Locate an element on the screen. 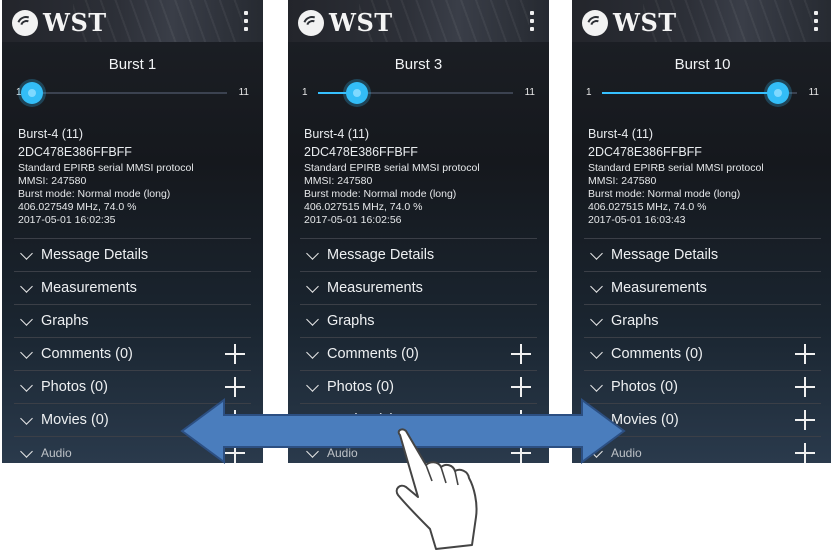  section-label: Audio is located at coordinates (56, 453).